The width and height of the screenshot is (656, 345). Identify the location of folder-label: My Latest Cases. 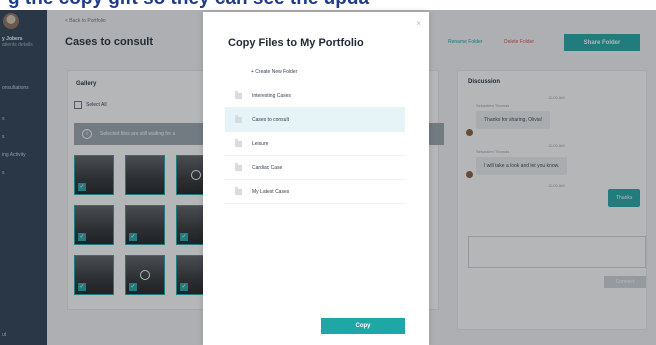
(271, 191).